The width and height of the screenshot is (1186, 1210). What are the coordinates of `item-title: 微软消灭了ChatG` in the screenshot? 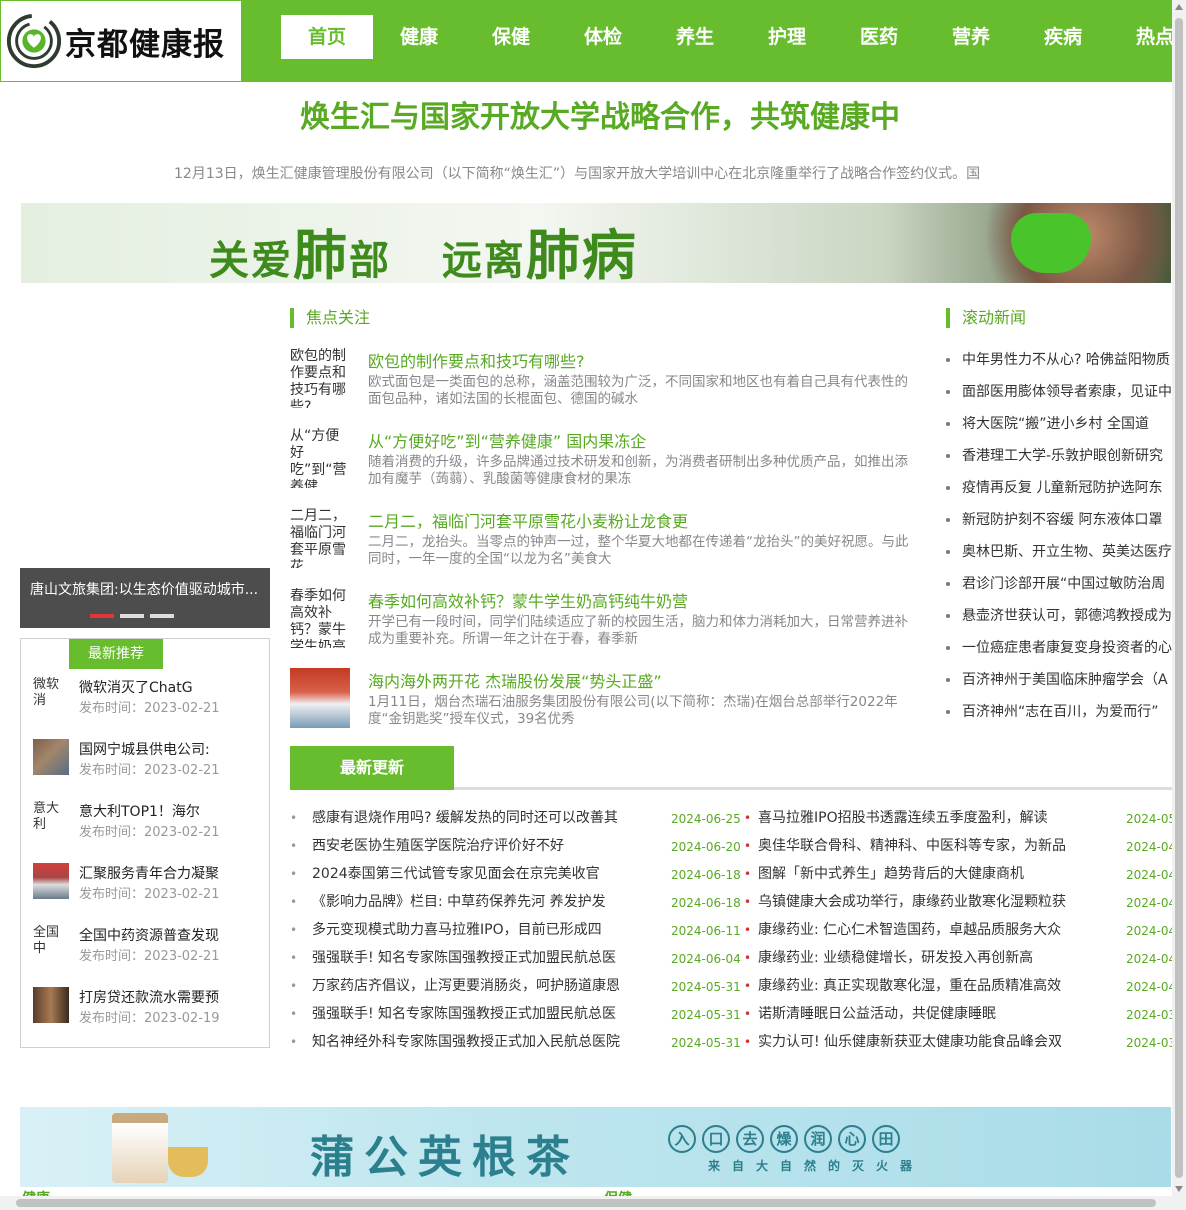 It's located at (169, 687).